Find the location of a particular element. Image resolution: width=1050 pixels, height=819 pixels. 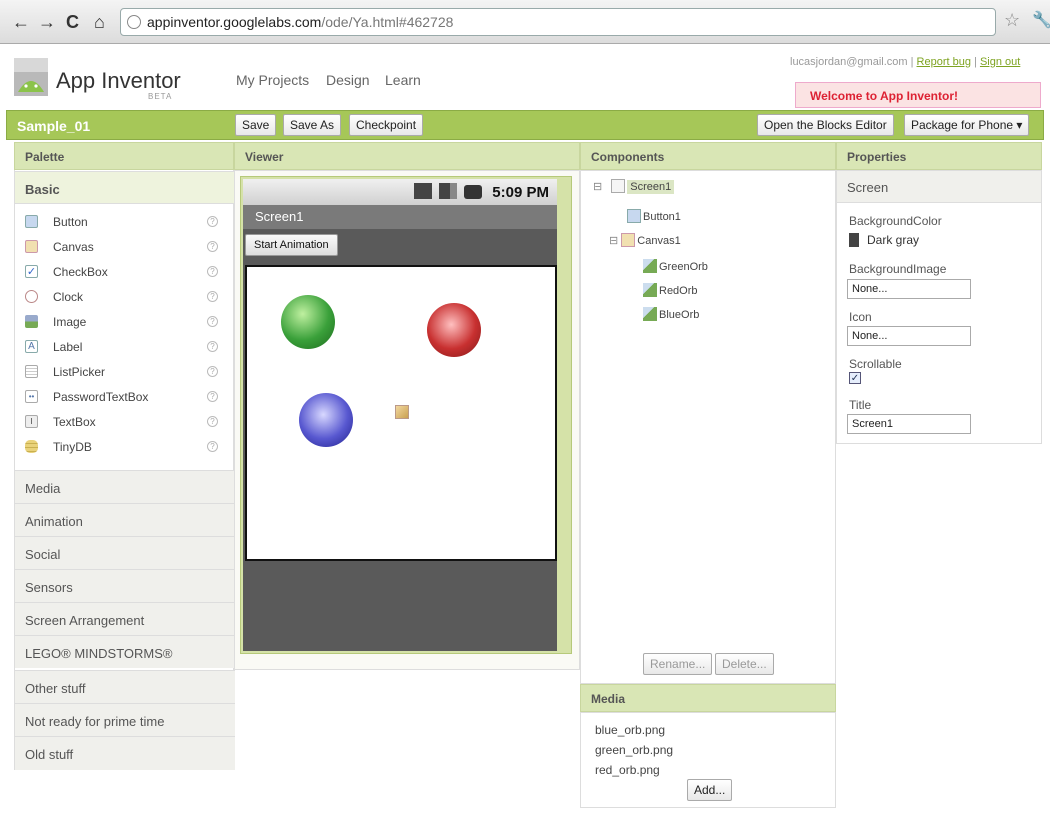

tree-node-blueorb: BlueOrb is located at coordinates (671, 314).